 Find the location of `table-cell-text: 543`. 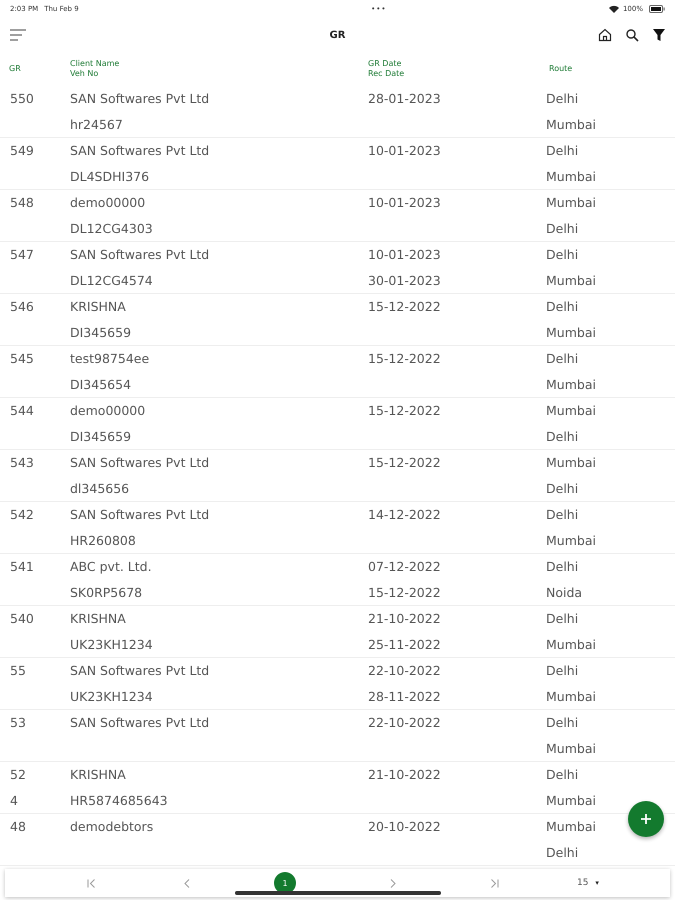

table-cell-text: 543 is located at coordinates (22, 463).